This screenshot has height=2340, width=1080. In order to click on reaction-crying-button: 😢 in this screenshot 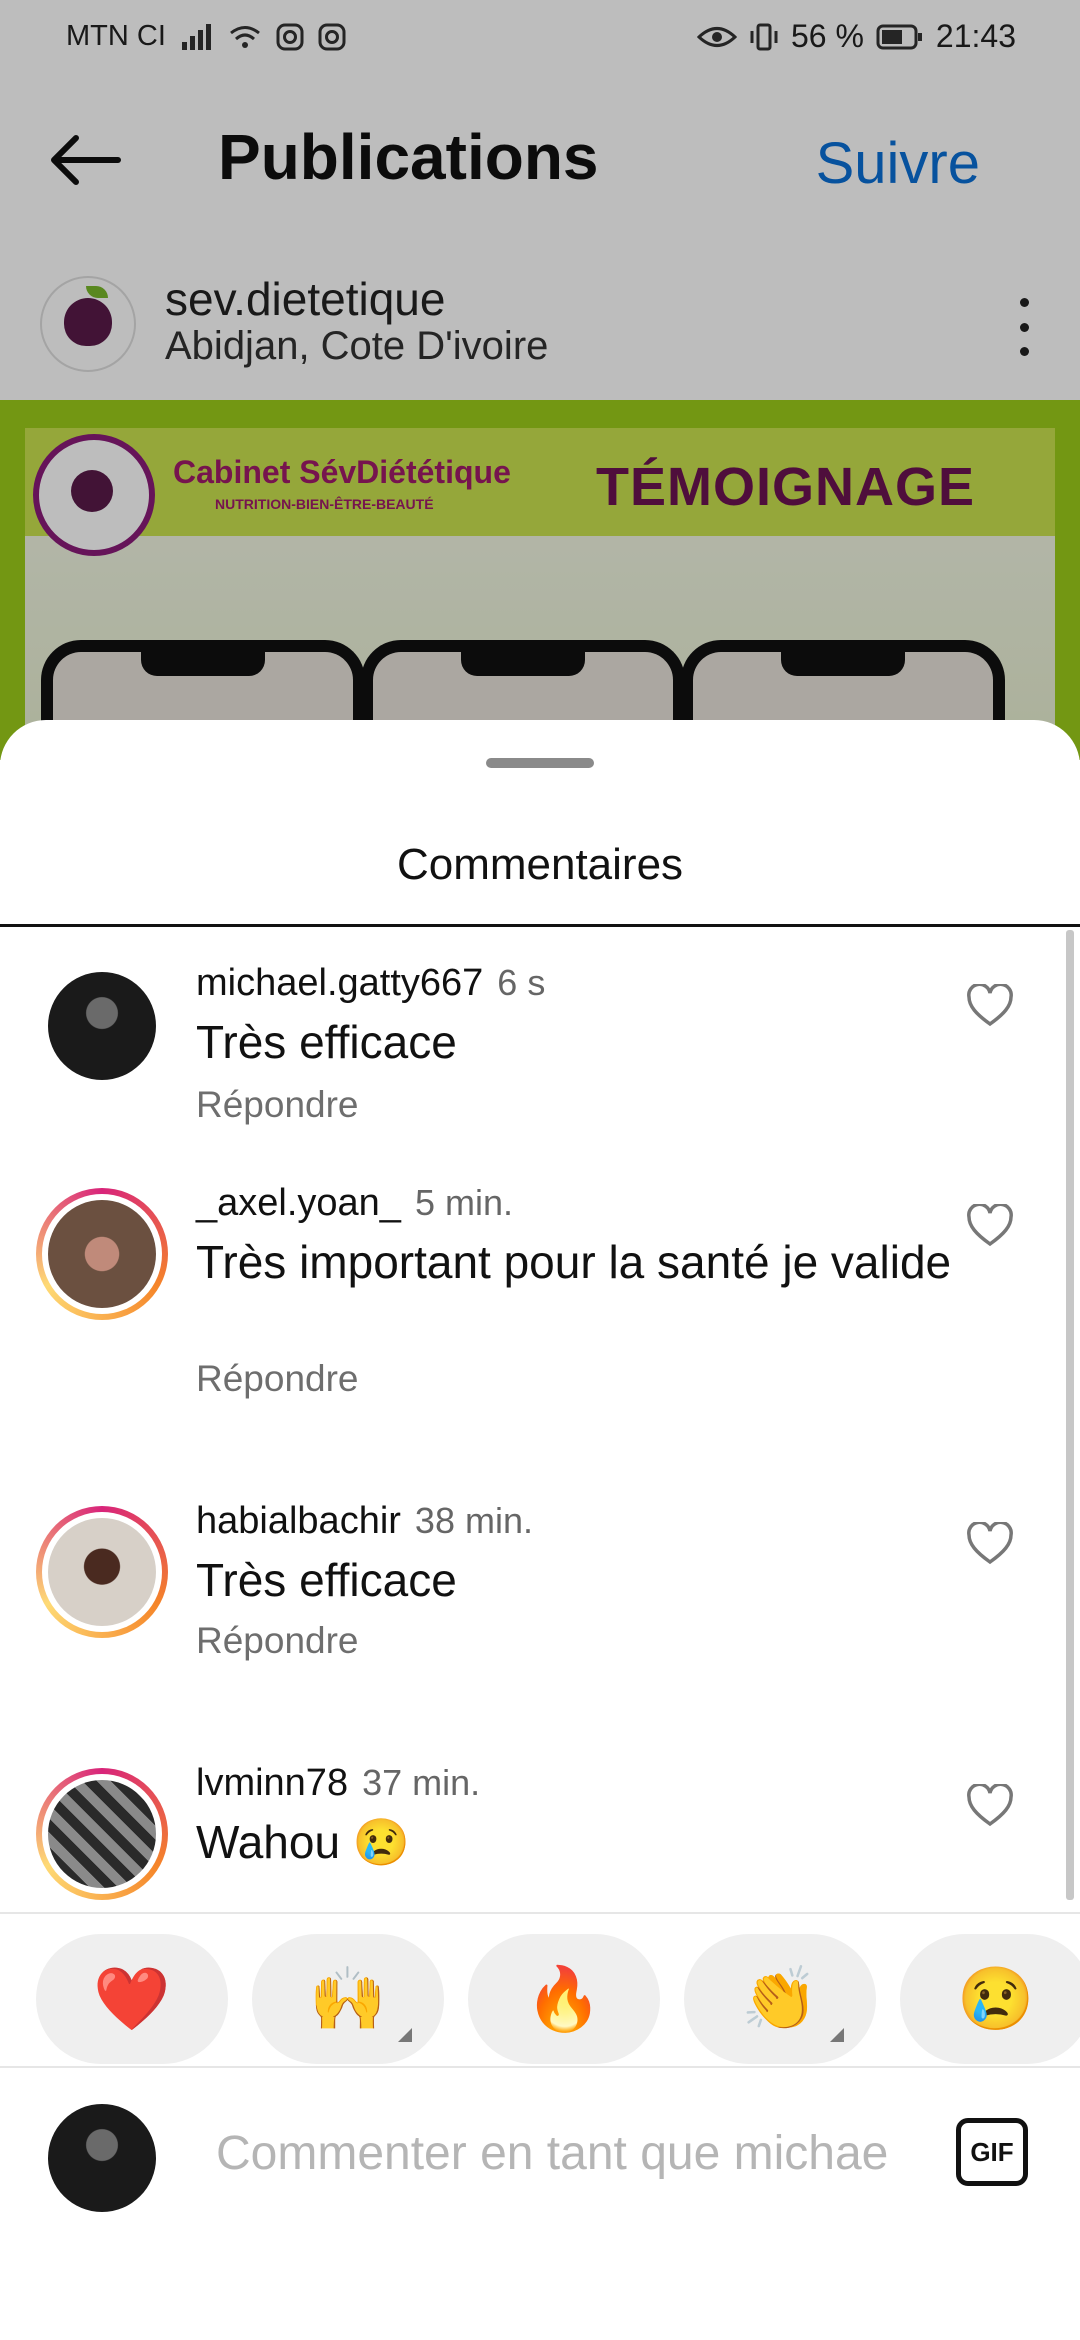, I will do `click(990, 1999)`.